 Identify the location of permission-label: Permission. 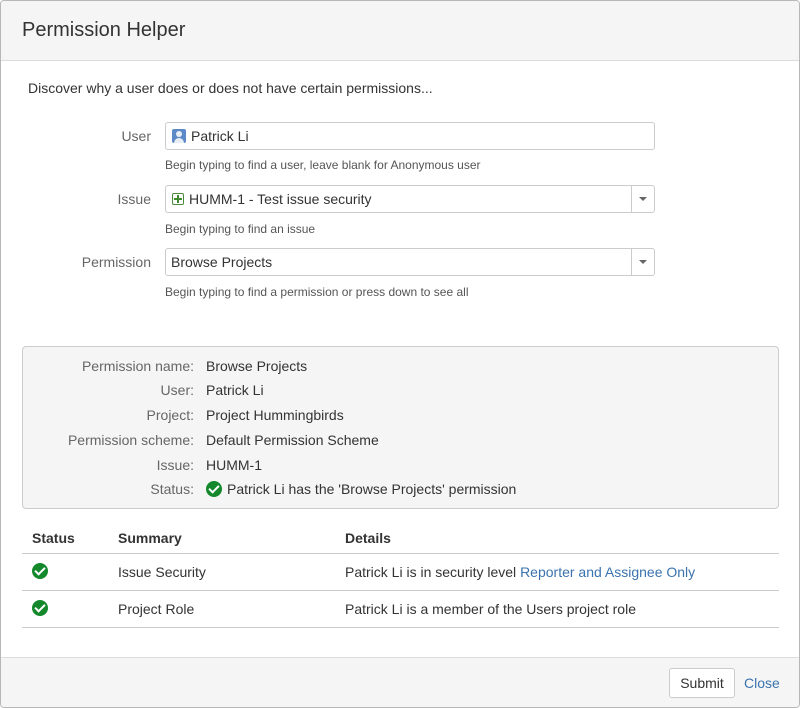
(116, 262).